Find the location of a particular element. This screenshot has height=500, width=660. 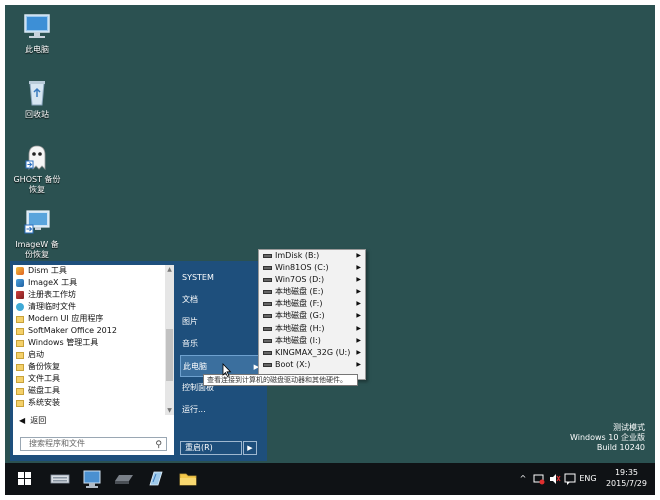

program-item-clean-temp: 清理临时文件 is located at coordinates (88, 307).